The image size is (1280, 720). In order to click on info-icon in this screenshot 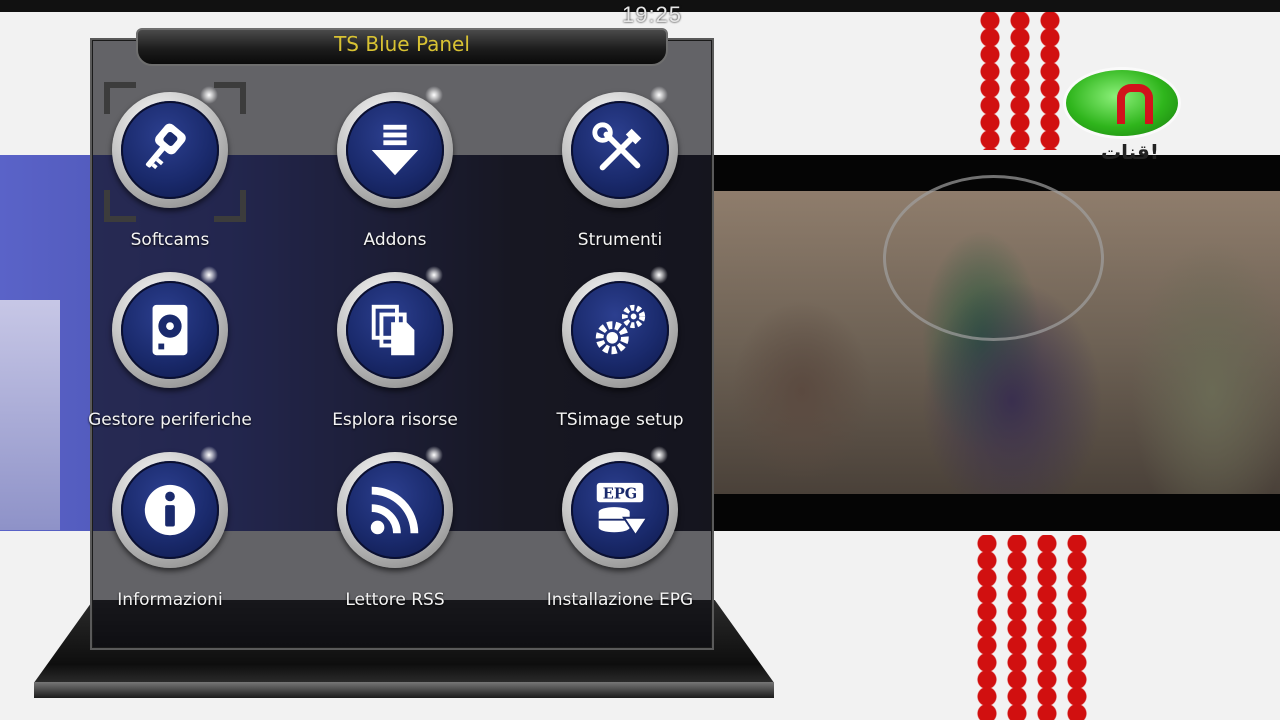, I will do `click(170, 510)`.